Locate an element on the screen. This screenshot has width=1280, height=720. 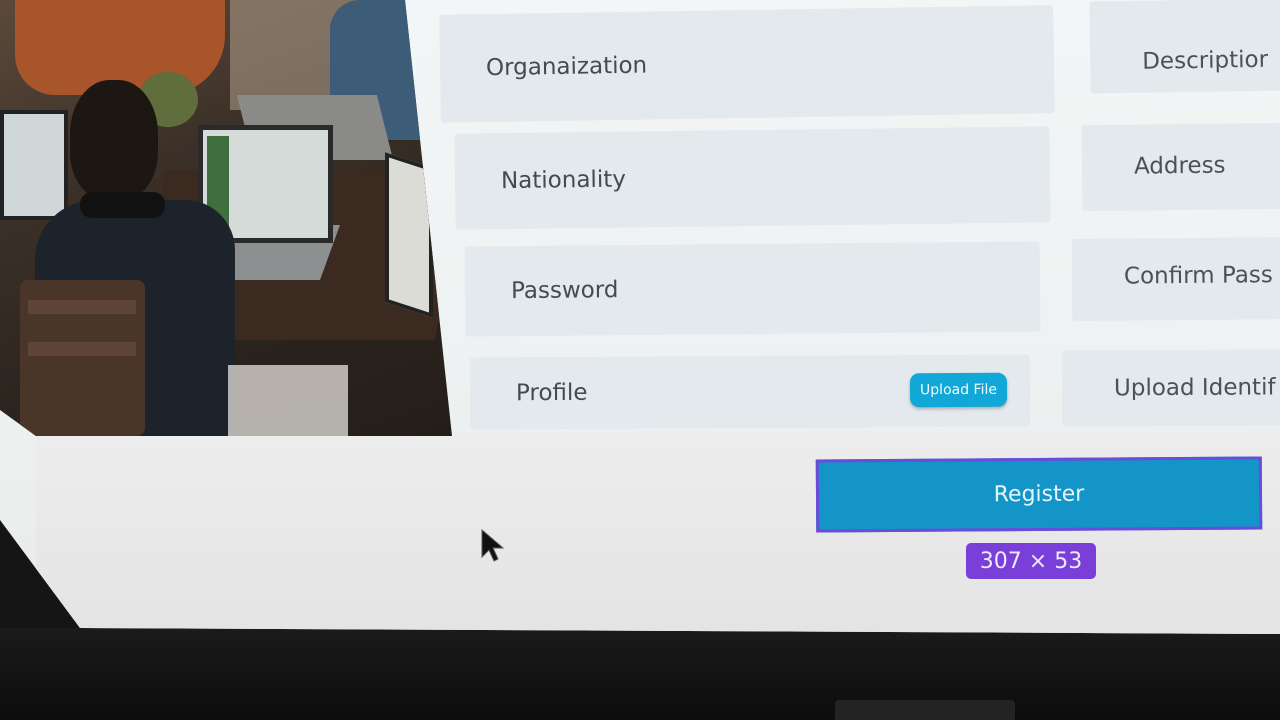
address-field: Address is located at coordinates (1180, 167).